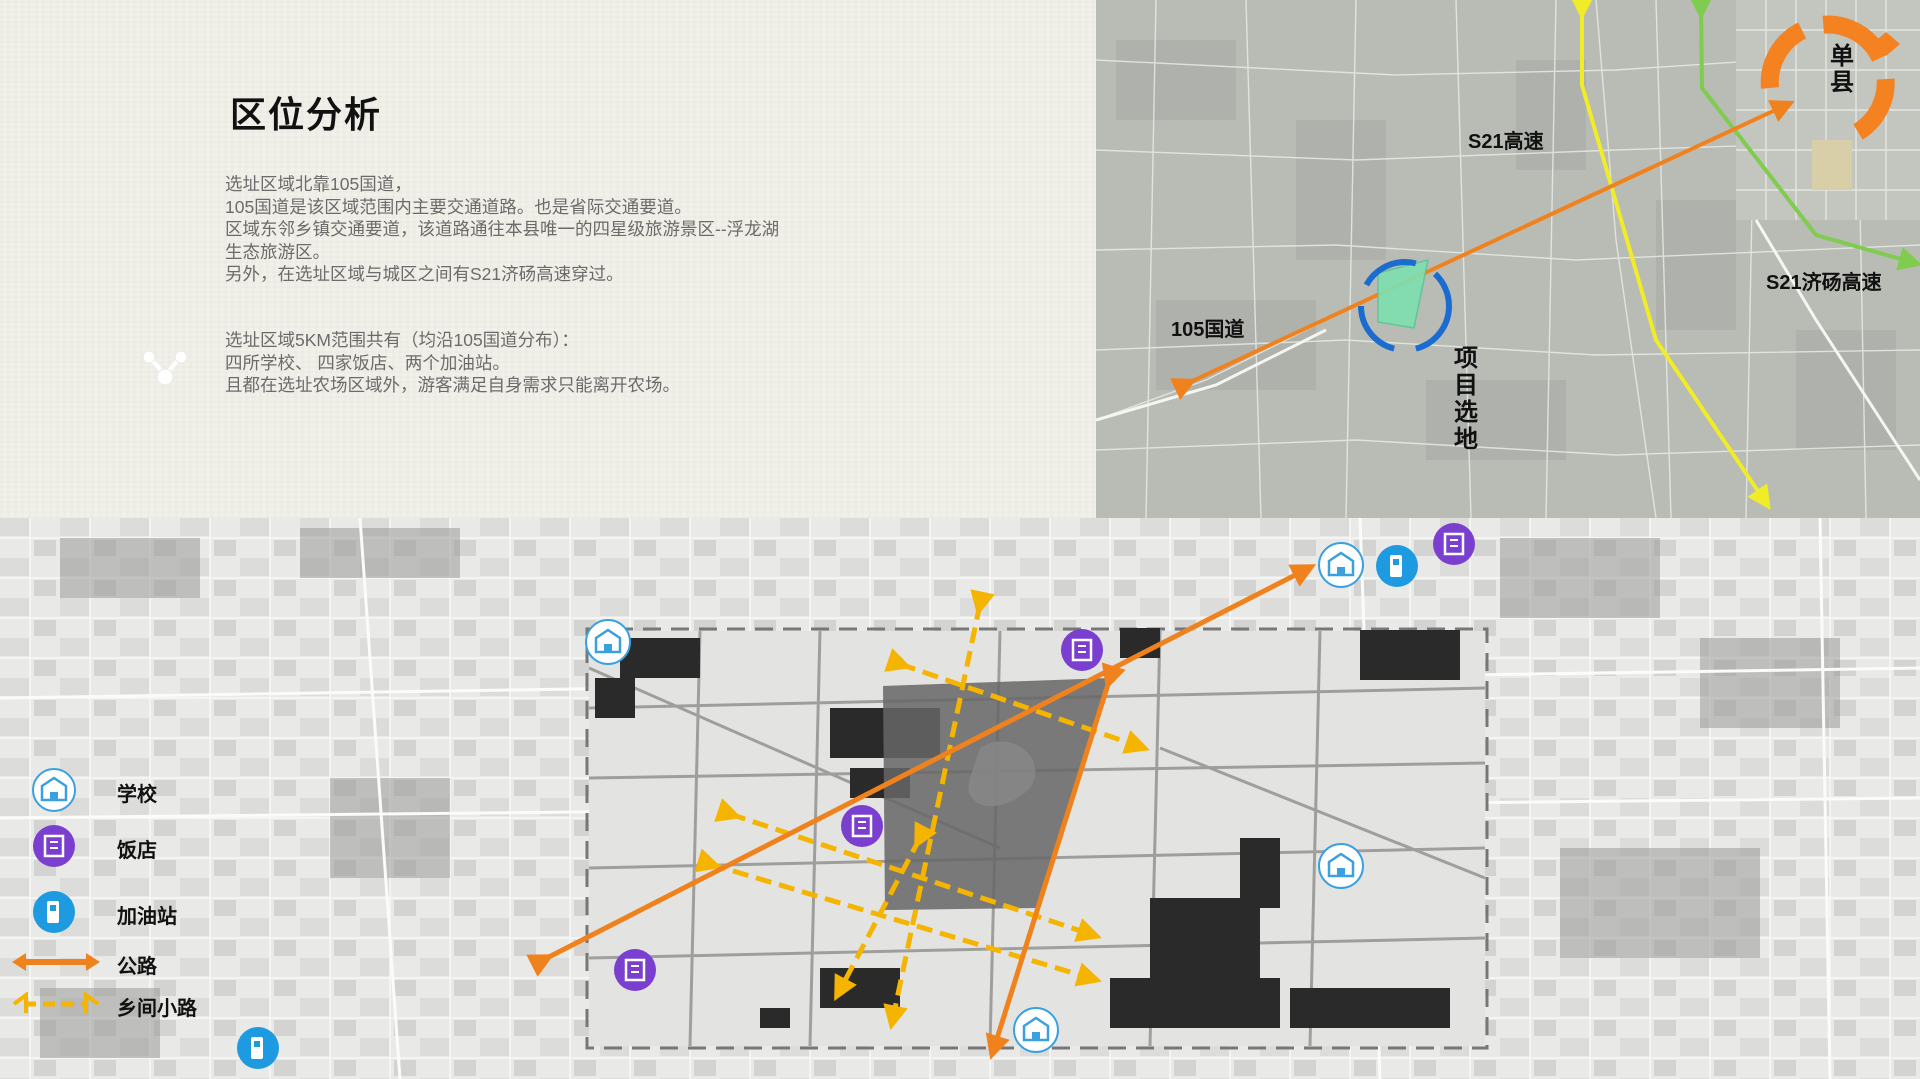 The image size is (1920, 1079). I want to click on county-label-char: 县, so click(1842, 82).